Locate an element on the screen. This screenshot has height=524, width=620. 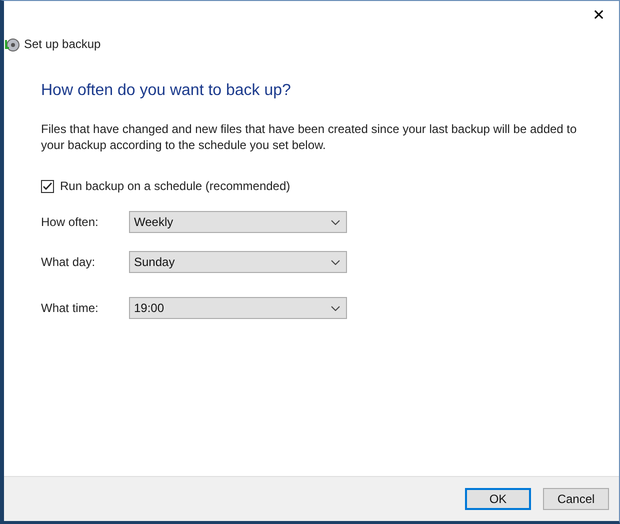
dialog-button: Cancel is located at coordinates (576, 499).